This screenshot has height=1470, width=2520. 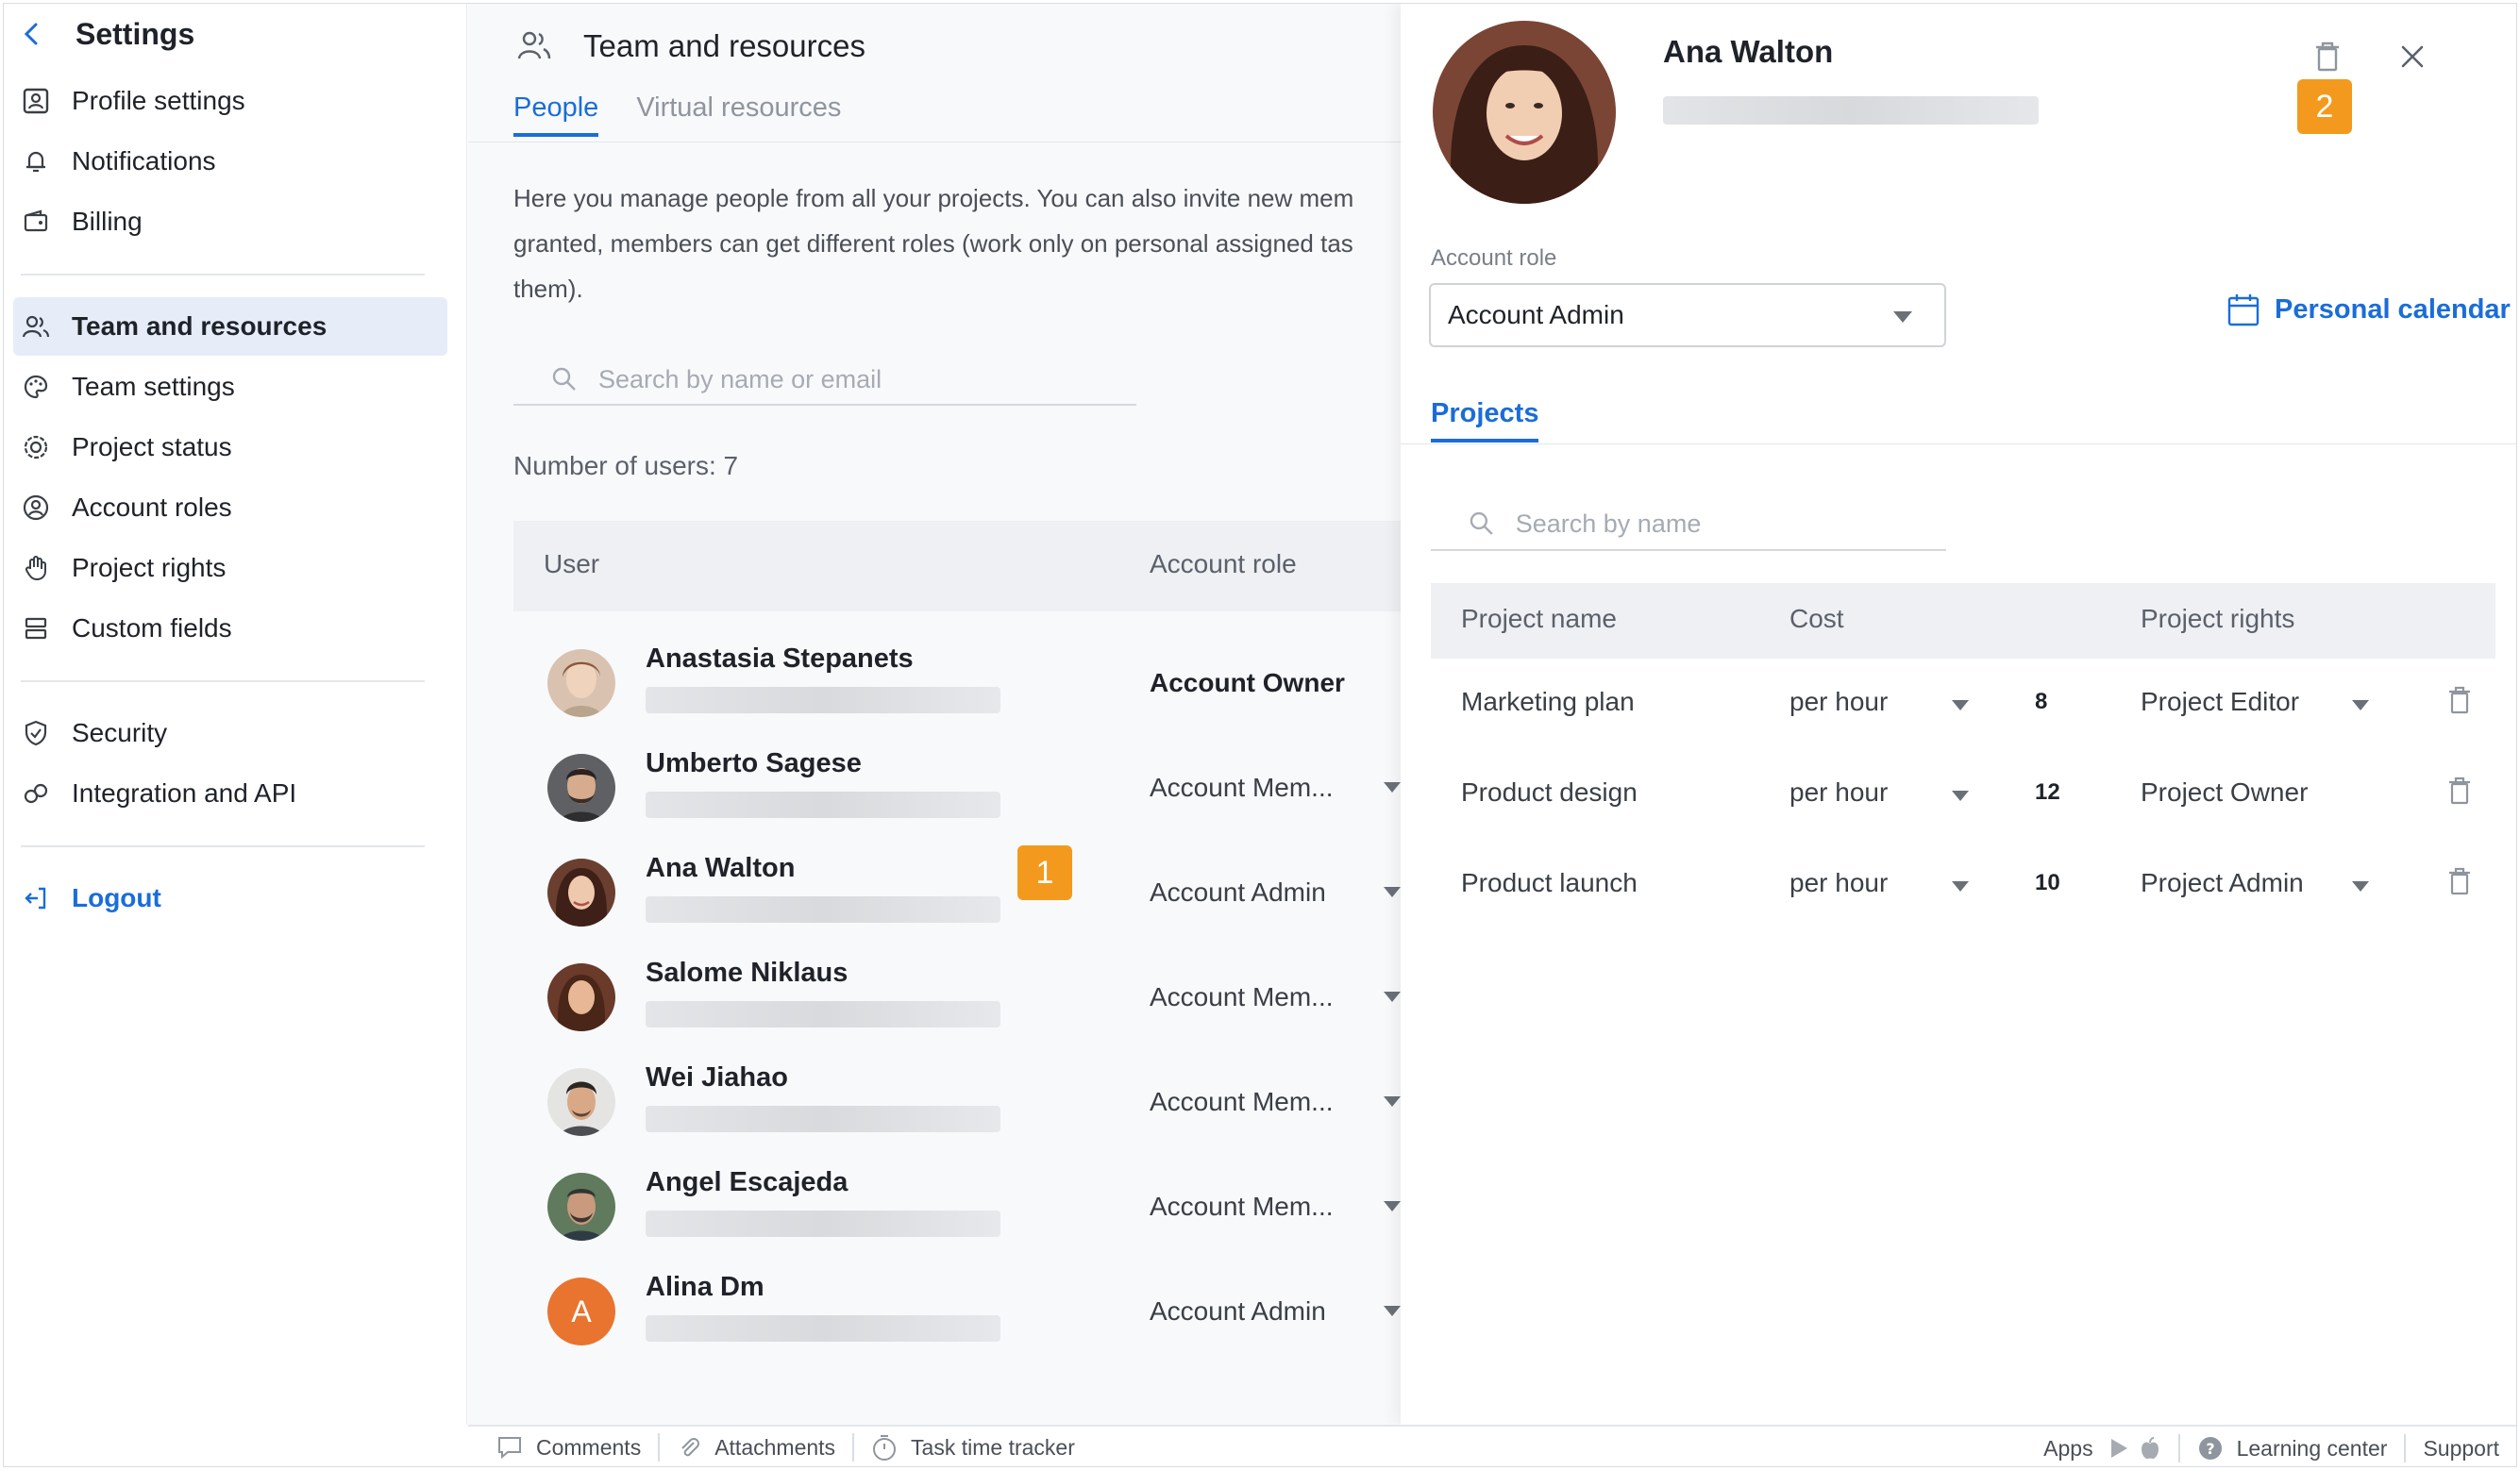 What do you see at coordinates (2101, 1449) in the screenshot?
I see `footer-apps: Apps` at bounding box center [2101, 1449].